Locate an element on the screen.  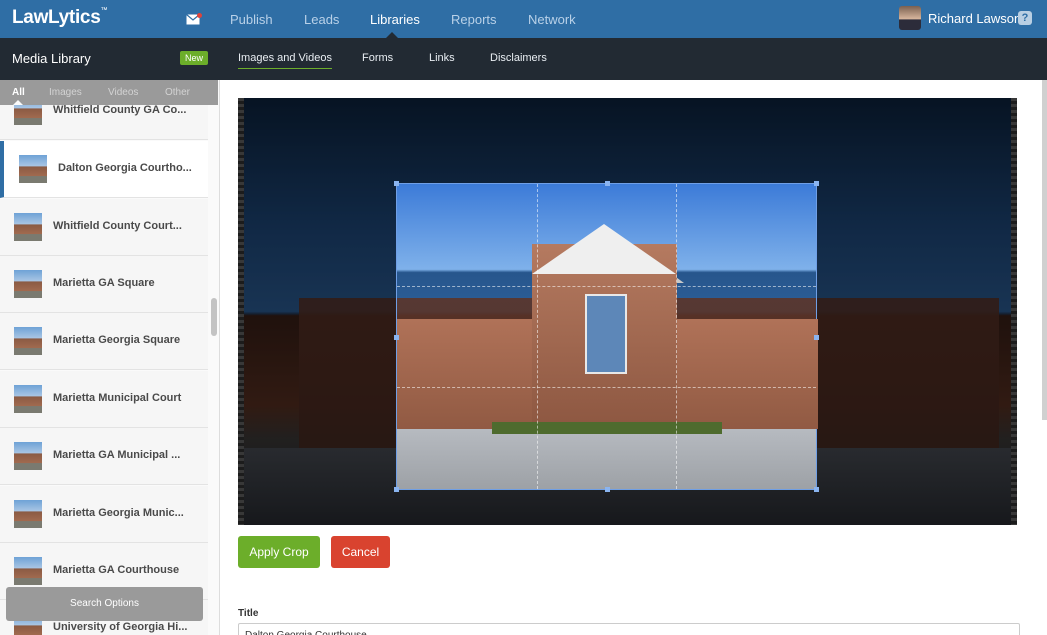
tab-disclaimers: Disclaimers is located at coordinates (518, 58).